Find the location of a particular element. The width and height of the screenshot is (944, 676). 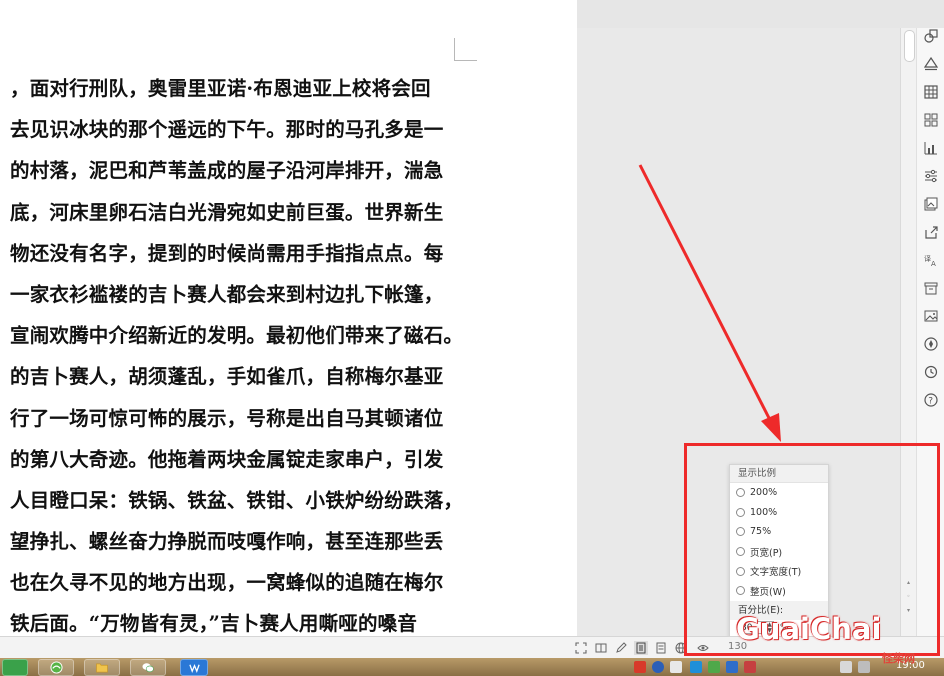

taskbar-wps-icon is located at coordinates (194, 667).